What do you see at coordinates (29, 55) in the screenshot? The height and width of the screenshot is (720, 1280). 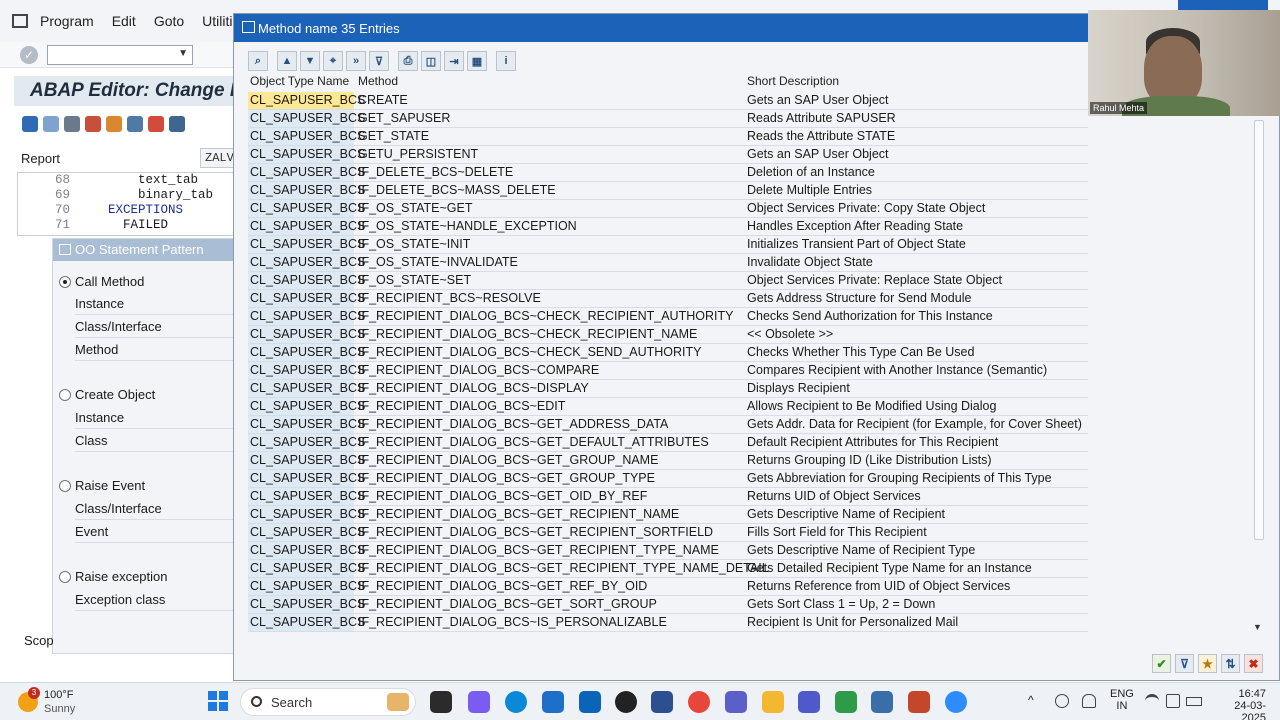 I see `enter-check-icon: ✓` at bounding box center [29, 55].